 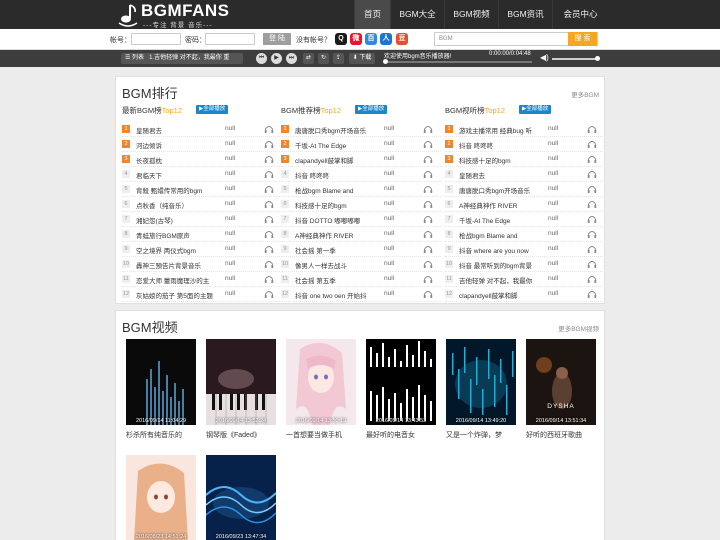 I want to click on more-video-link: 更多BGM视频, so click(x=578, y=328).